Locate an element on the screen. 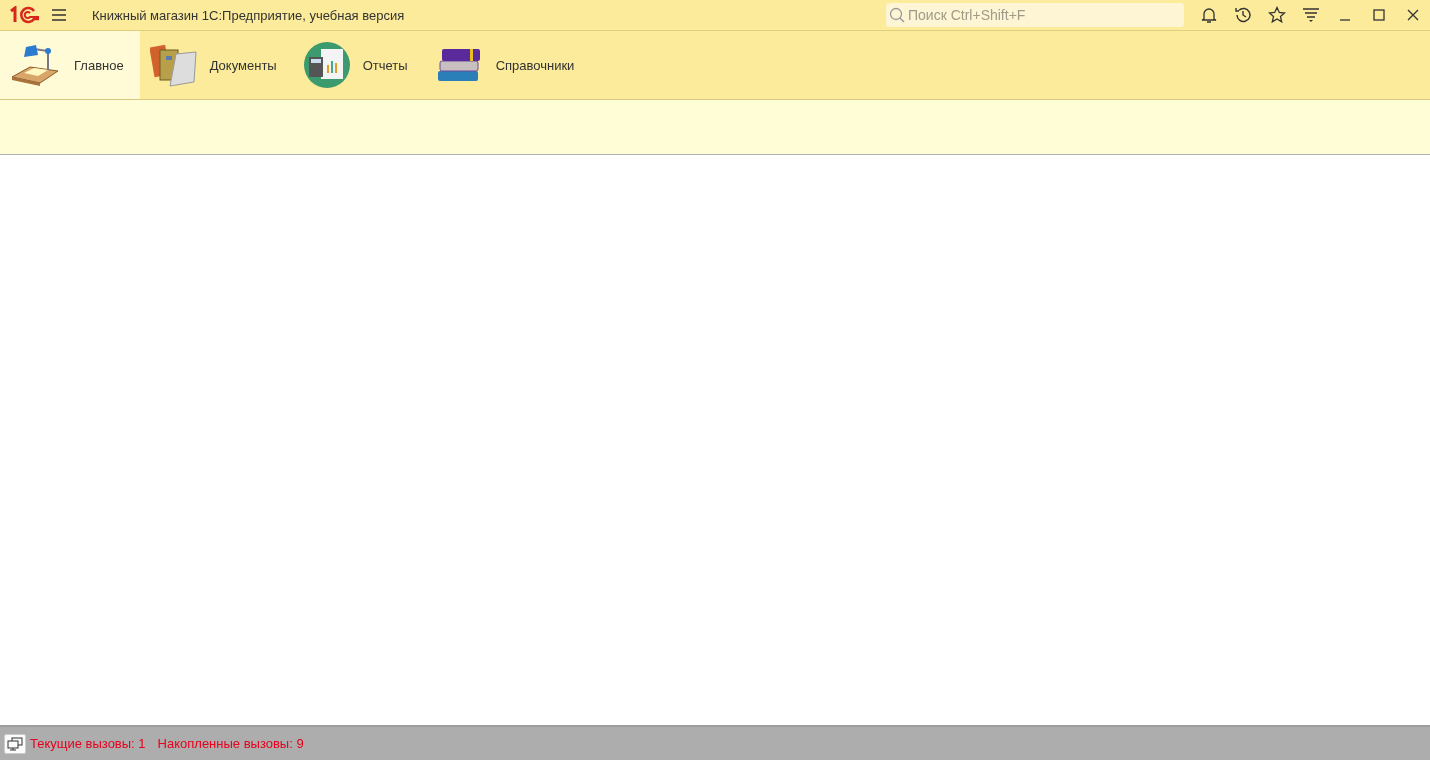  minimize-icon is located at coordinates (1345, 20).